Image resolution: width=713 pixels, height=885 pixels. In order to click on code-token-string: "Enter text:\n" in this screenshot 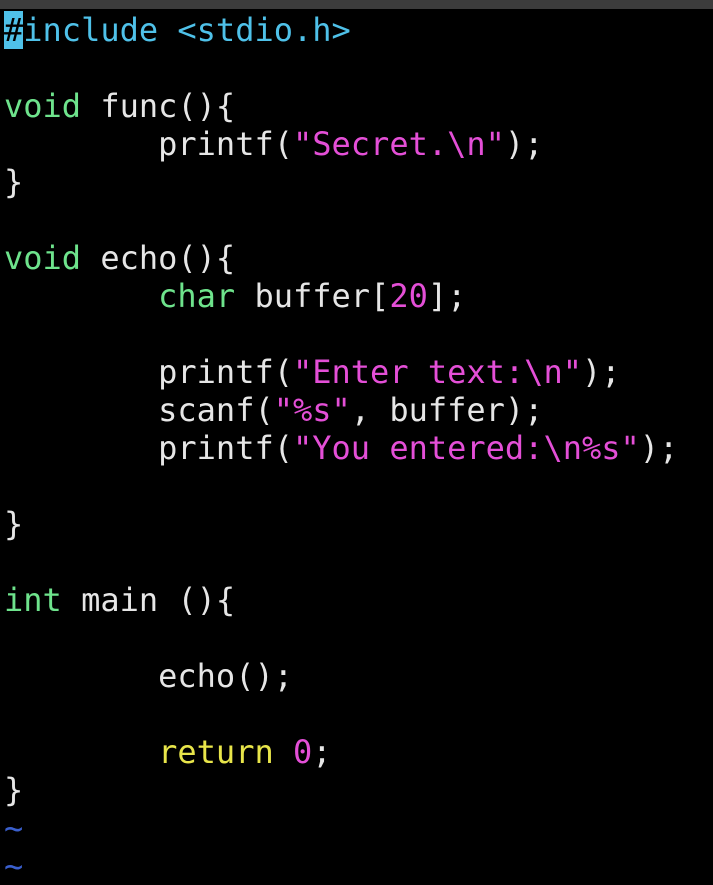, I will do `click(437, 372)`.